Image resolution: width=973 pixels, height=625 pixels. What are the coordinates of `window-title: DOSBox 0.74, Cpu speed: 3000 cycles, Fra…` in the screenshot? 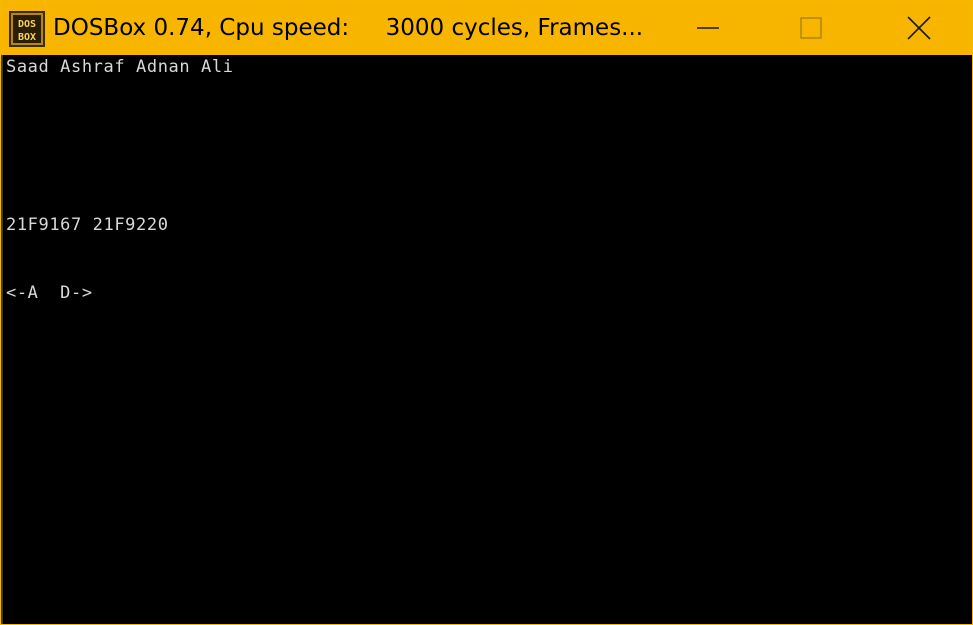 It's located at (348, 28).